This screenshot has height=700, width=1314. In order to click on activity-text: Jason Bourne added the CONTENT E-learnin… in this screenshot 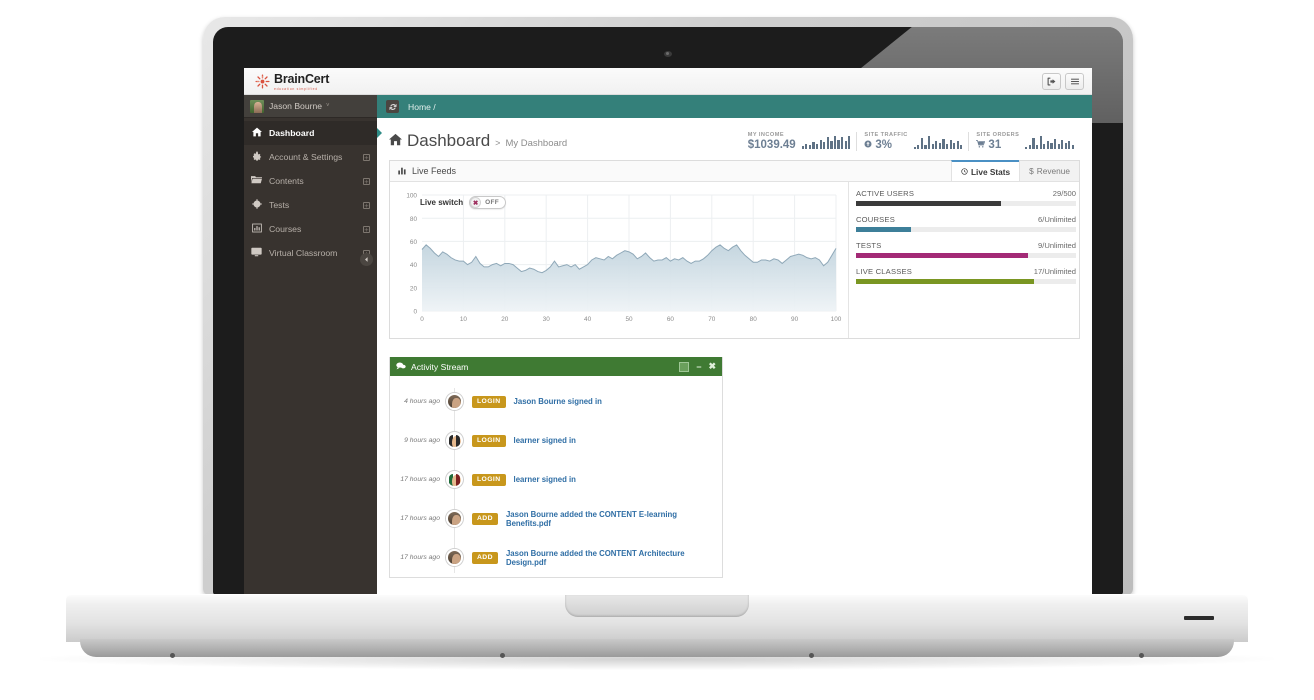, I will do `click(614, 519)`.